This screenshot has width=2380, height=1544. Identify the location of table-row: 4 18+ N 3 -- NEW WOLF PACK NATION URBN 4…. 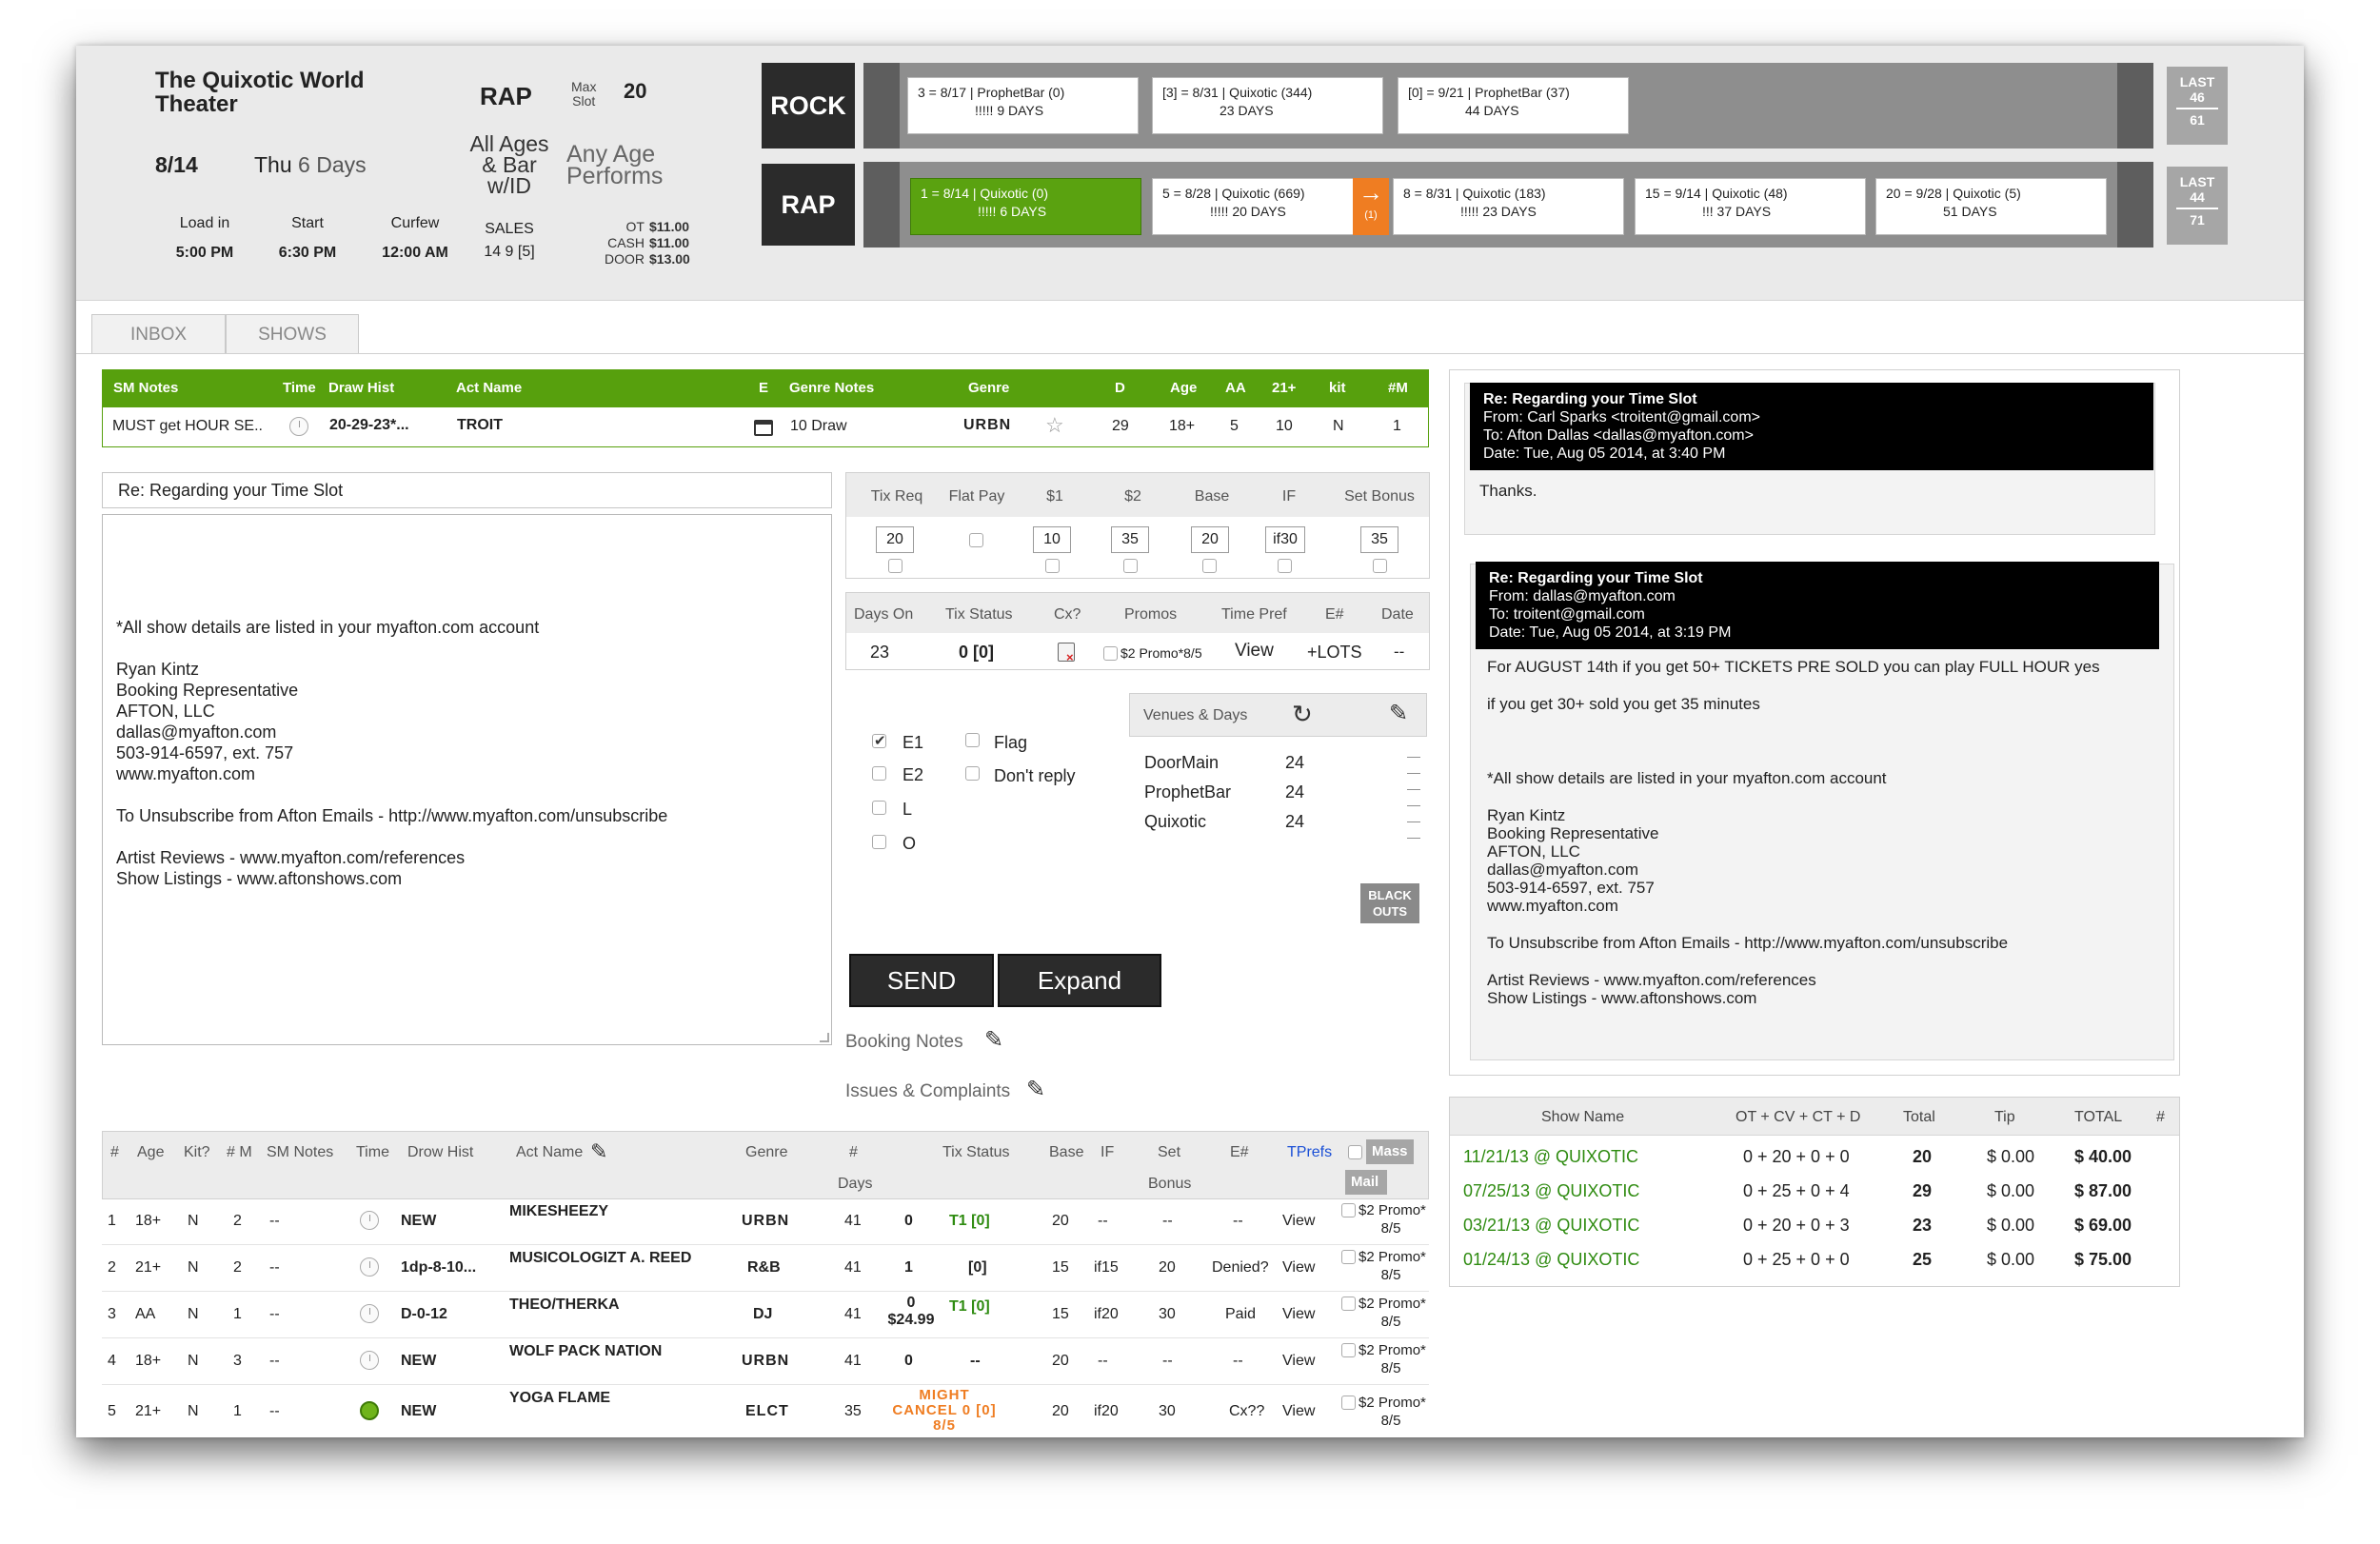
(765, 1362).